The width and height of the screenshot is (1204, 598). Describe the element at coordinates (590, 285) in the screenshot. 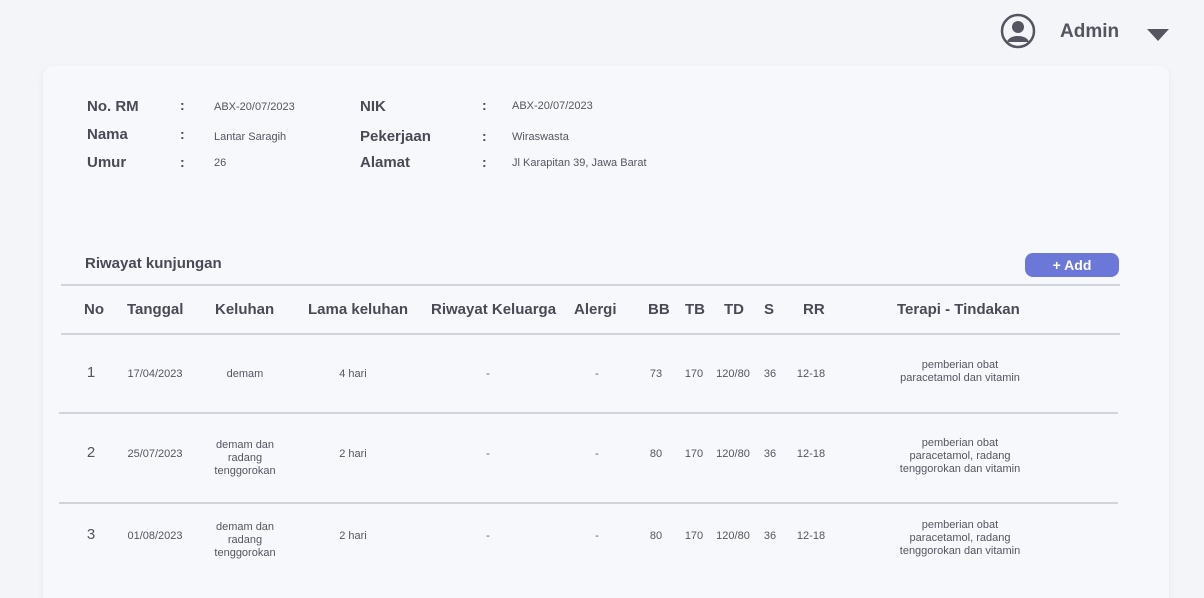

I see `table-top-divider` at that location.